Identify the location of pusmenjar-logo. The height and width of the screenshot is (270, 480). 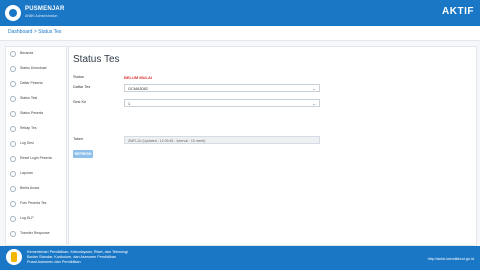
(13, 13).